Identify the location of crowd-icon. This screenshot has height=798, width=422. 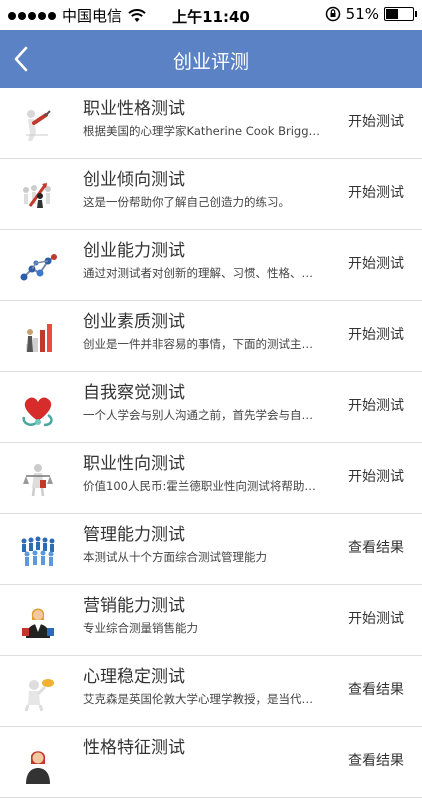
(38, 551).